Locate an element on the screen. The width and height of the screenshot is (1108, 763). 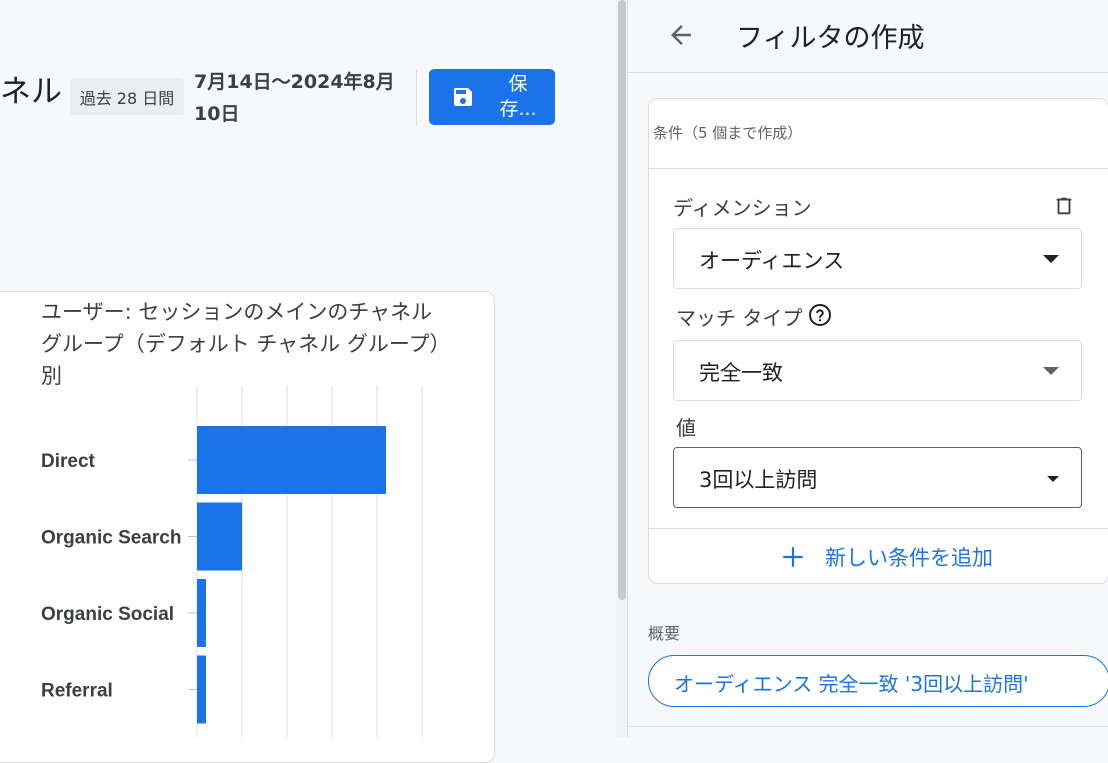
category-label: Direct is located at coordinates (68, 461).